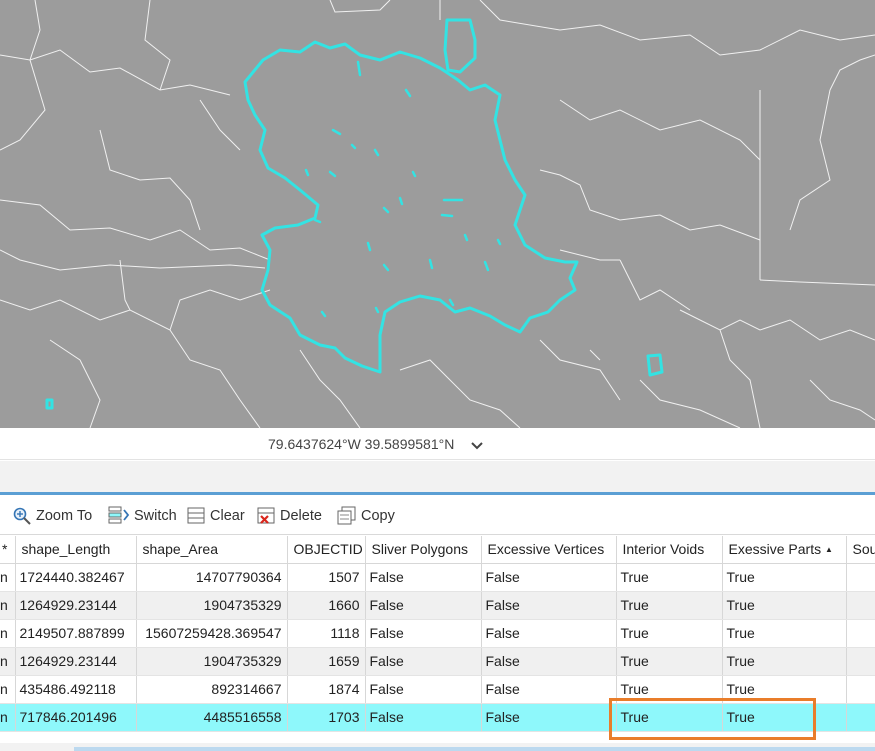 This screenshot has height=751, width=875. What do you see at coordinates (549, 550) in the screenshot?
I see `column-header-excessive-vertices: Excessive Vertices` at bounding box center [549, 550].